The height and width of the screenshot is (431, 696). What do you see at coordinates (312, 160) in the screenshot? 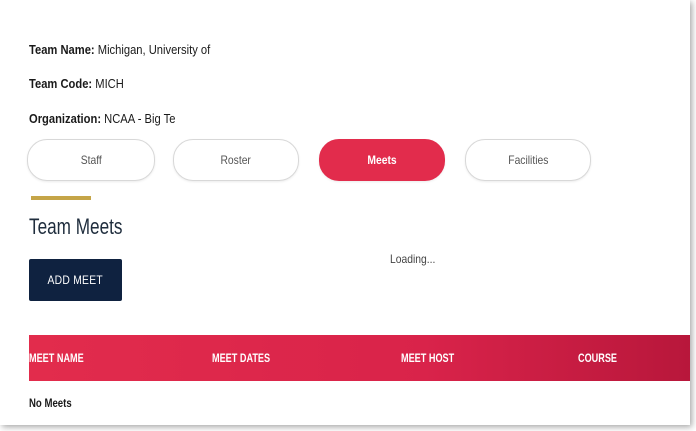
I see `tab-bar: Staff Roster Meets Facilities` at bounding box center [312, 160].